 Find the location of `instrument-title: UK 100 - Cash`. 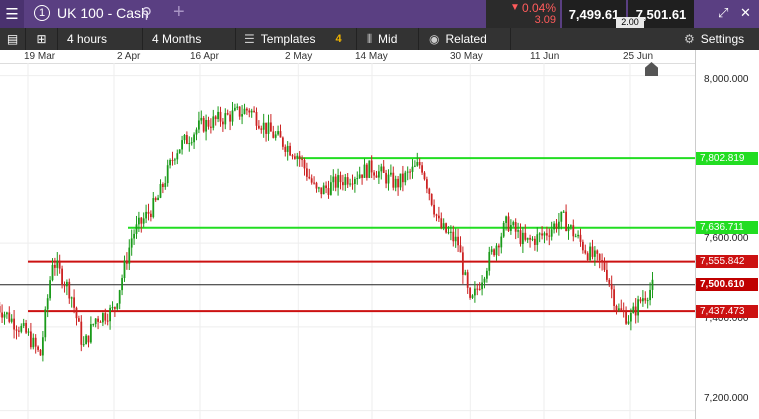

instrument-title: UK 100 - Cash is located at coordinates (103, 13).